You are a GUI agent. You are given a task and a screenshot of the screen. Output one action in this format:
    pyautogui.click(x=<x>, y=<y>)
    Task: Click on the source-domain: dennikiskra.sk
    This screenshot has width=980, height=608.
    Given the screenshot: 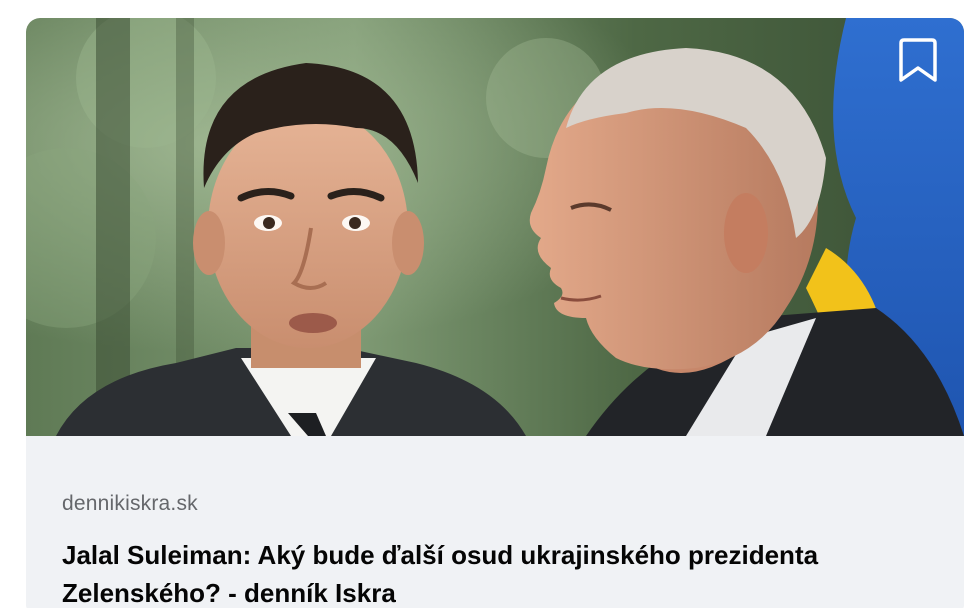 What is the action you would take?
    pyautogui.click(x=130, y=503)
    